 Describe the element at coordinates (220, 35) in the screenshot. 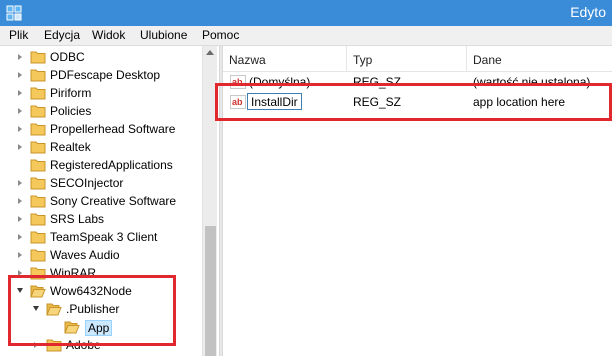

I see `menu-pomoc: Pomoc` at that location.